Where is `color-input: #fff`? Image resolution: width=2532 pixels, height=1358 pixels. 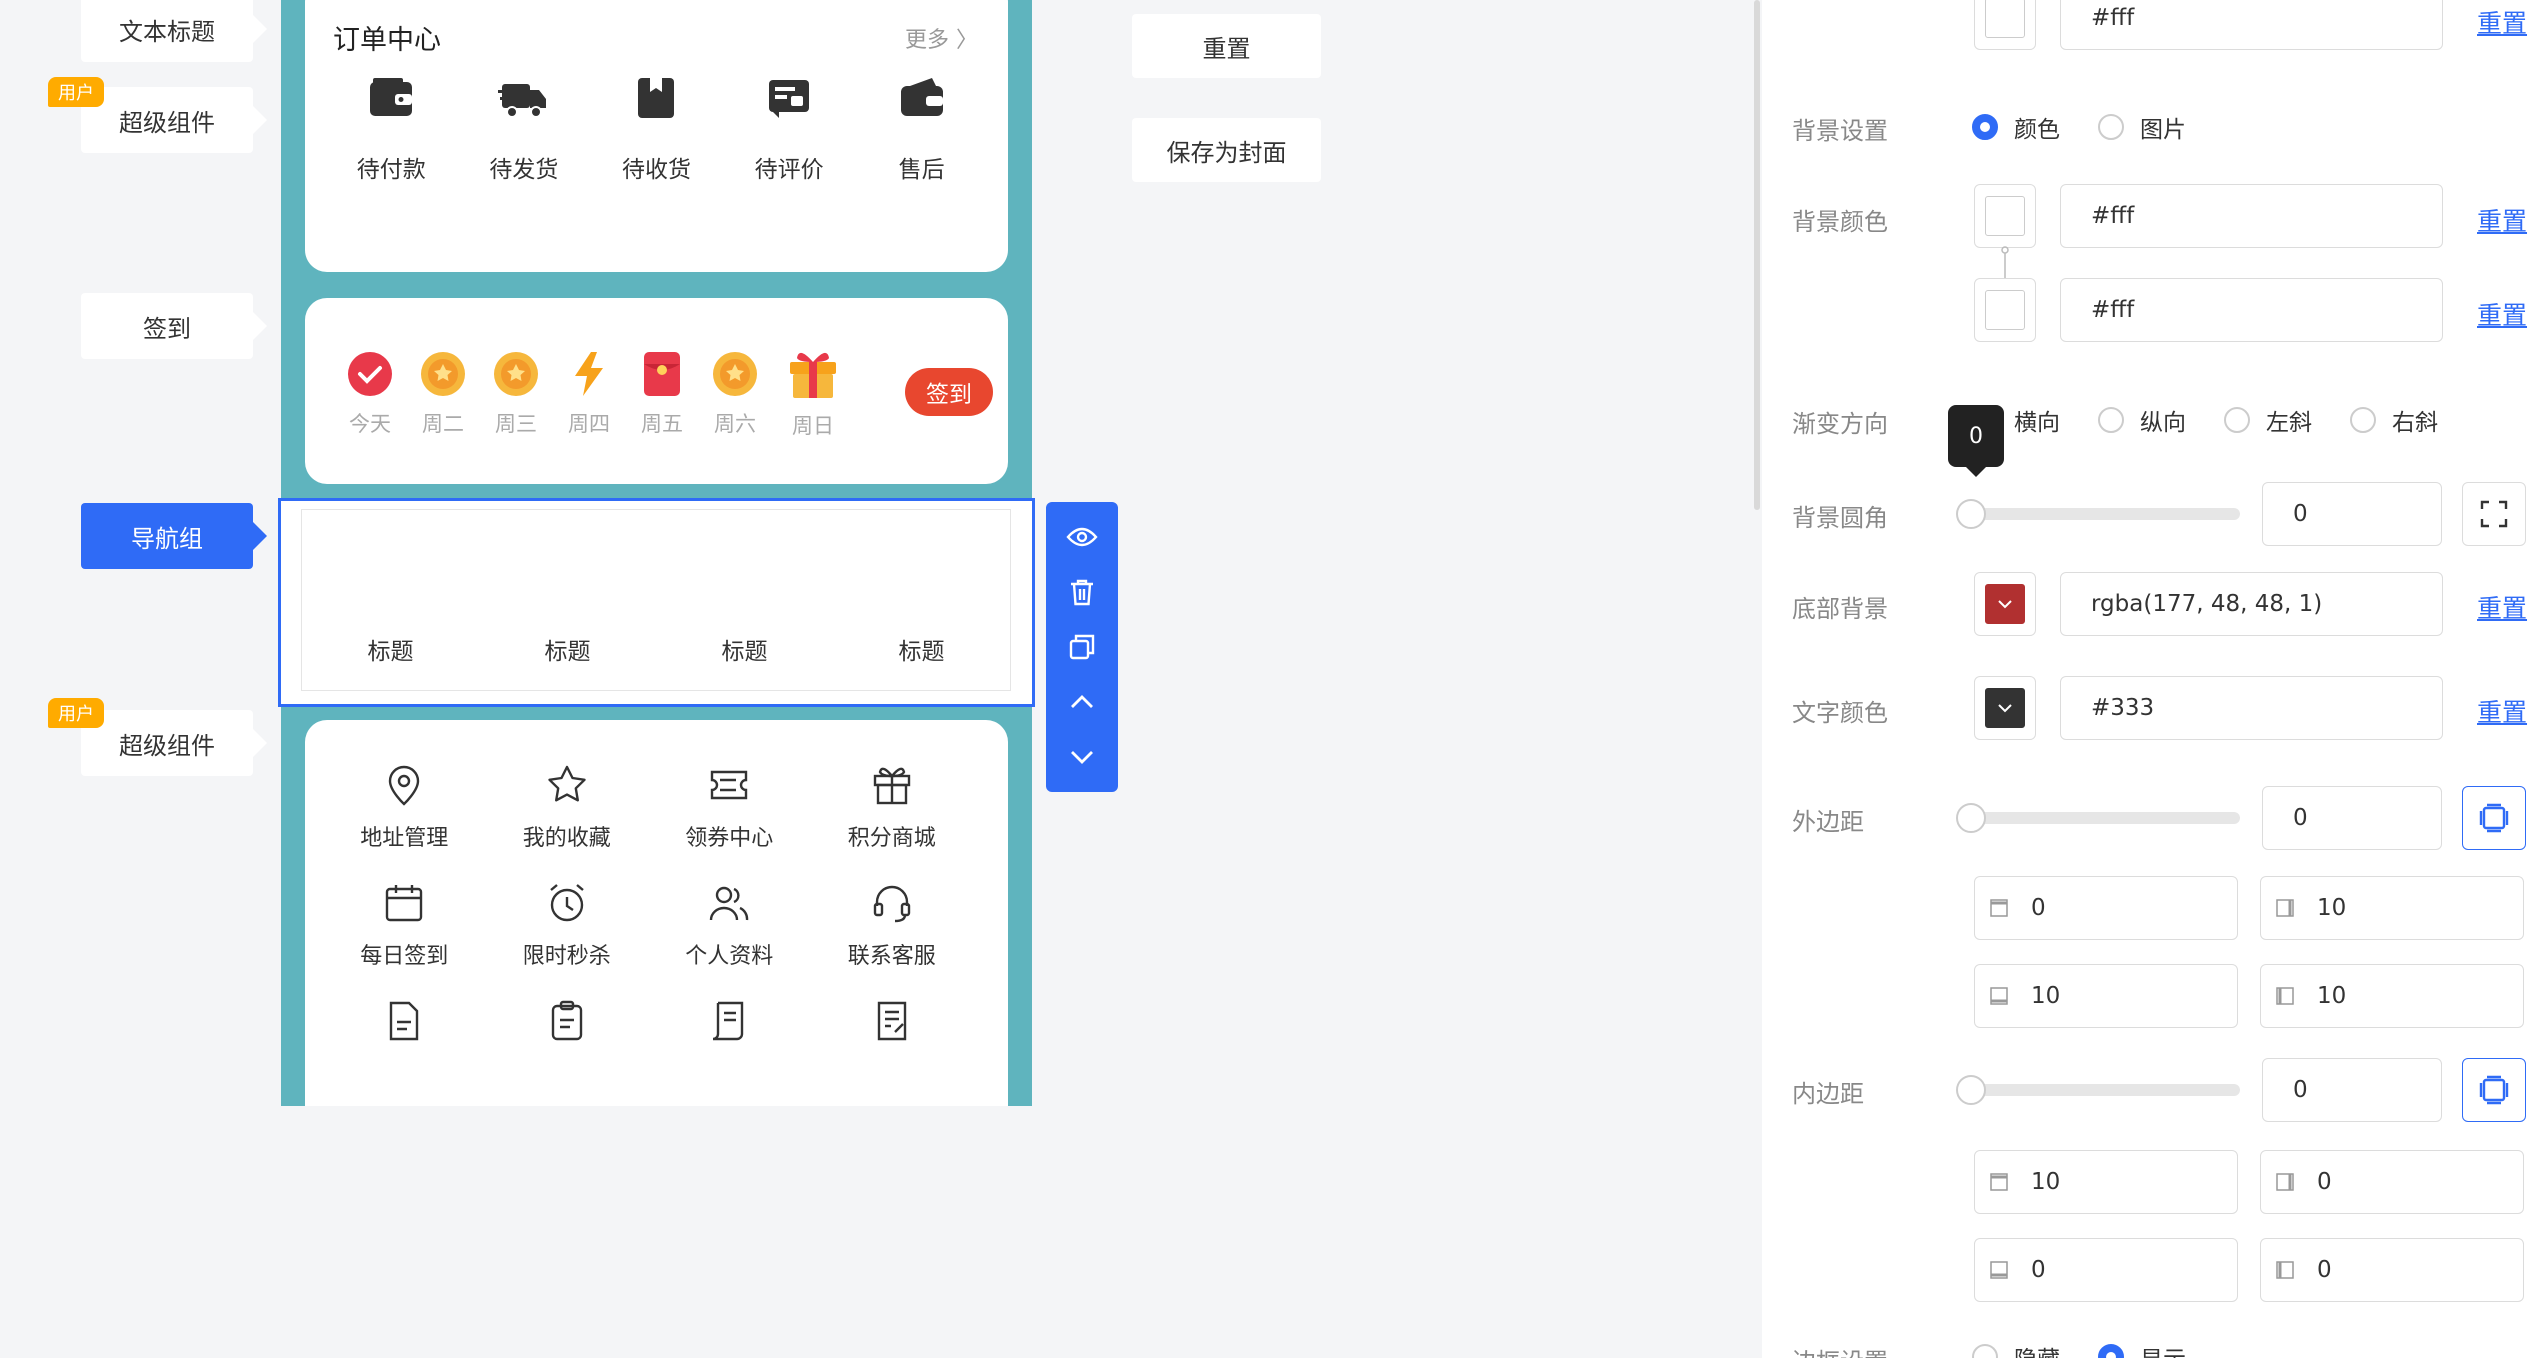 color-input: #fff is located at coordinates (2251, 25).